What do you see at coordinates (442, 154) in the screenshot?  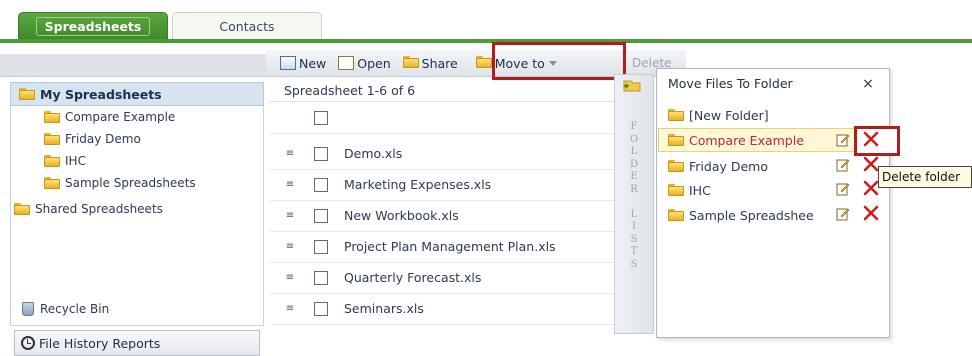 I see `table-row: ≡ Demo.xls` at bounding box center [442, 154].